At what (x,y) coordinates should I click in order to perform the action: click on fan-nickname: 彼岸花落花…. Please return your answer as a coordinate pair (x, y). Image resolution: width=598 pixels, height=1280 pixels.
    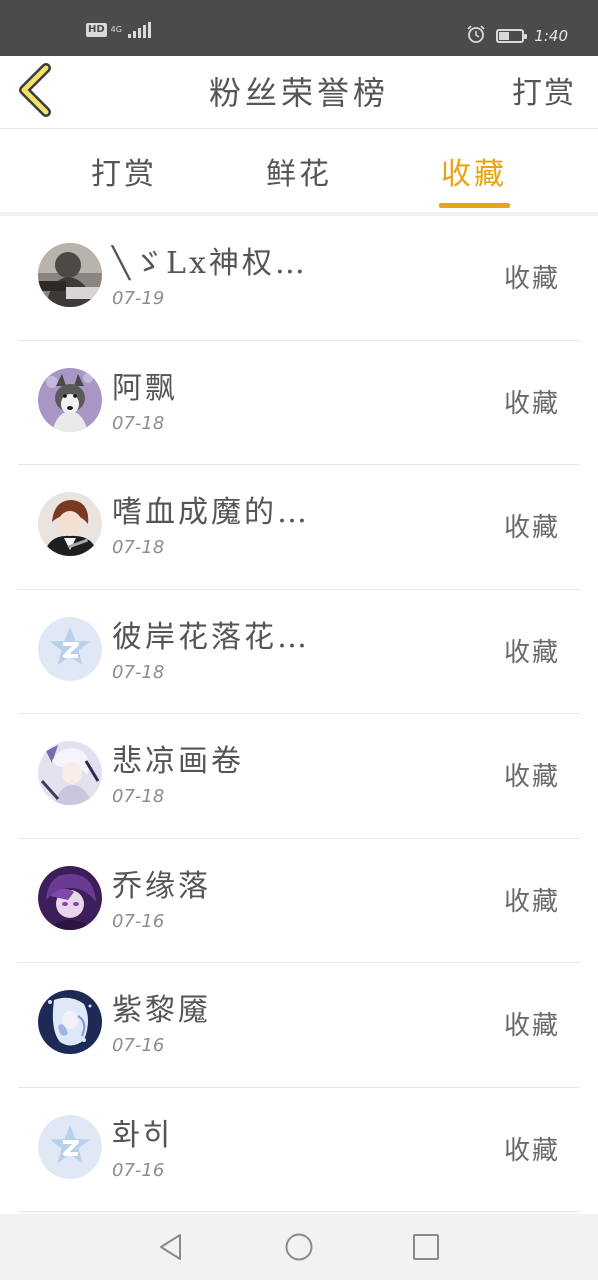
    Looking at the image, I should click on (211, 637).